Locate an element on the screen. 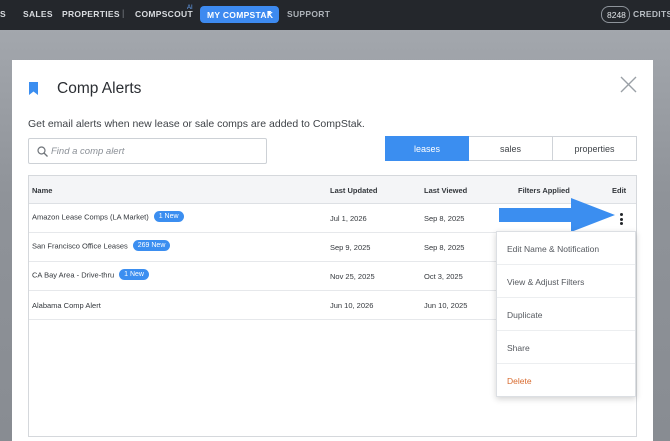 The height and width of the screenshot is (441, 670). chevron-down-icon: ▼ is located at coordinates (269, 13).